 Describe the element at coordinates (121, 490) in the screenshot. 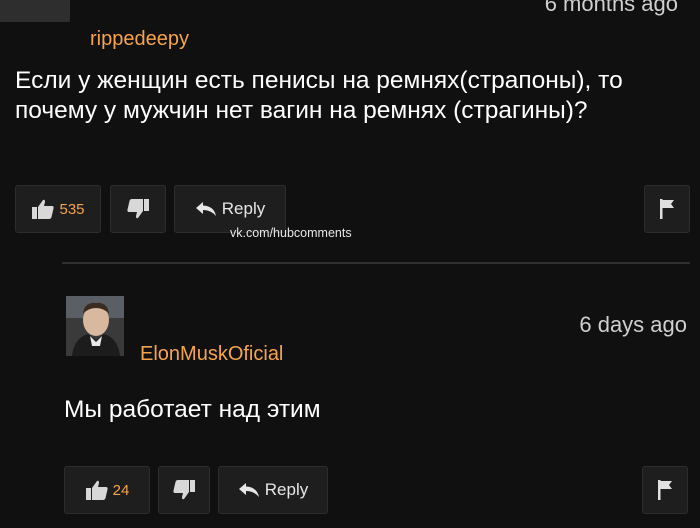

I see `like-count: 24` at that location.